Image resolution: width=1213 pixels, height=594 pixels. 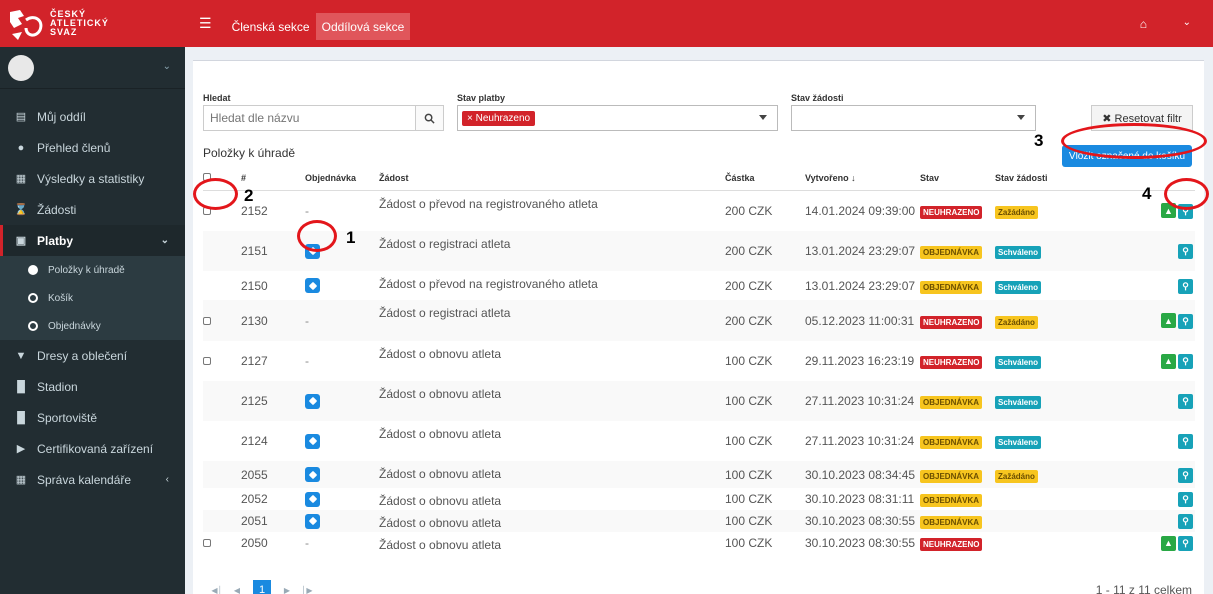 What do you see at coordinates (92, 147) in the screenshot?
I see `sidebar-item-prehled-clenu: ● Přehled členů` at bounding box center [92, 147].